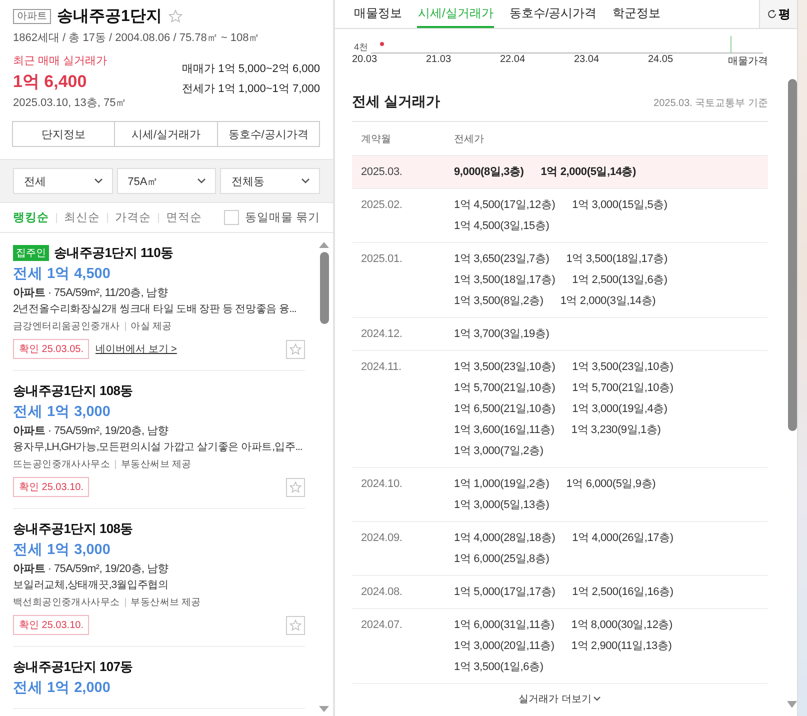  Describe the element at coordinates (502, 334) in the screenshot. I see `deal-entry: 1억 3,700(3일,19층)` at that location.